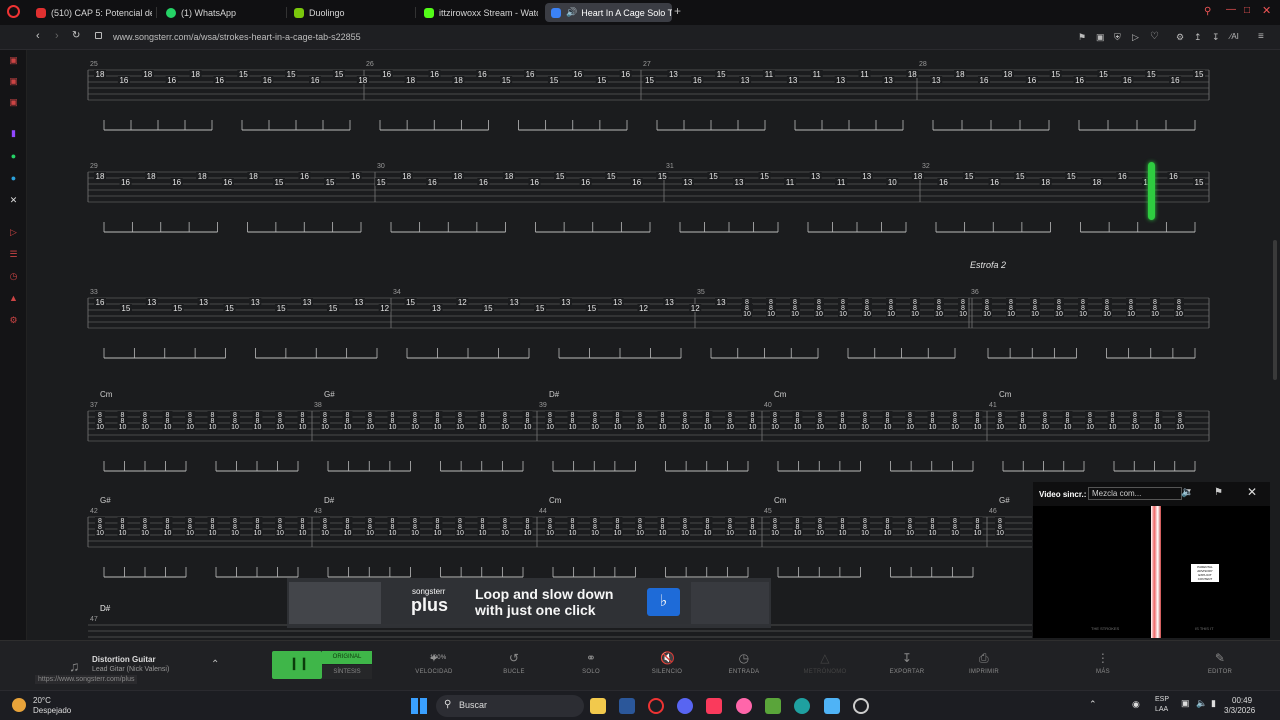 The height and width of the screenshot is (720, 1280). I want to click on heart-icon: ♡, so click(1154, 36).